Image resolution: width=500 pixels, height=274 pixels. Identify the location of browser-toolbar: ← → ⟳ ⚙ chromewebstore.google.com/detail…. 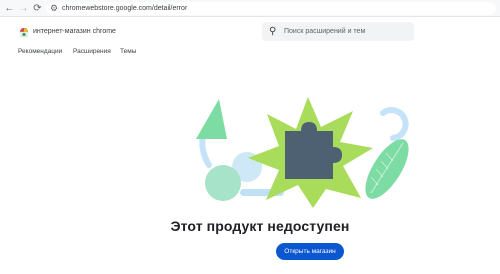
(250, 8).